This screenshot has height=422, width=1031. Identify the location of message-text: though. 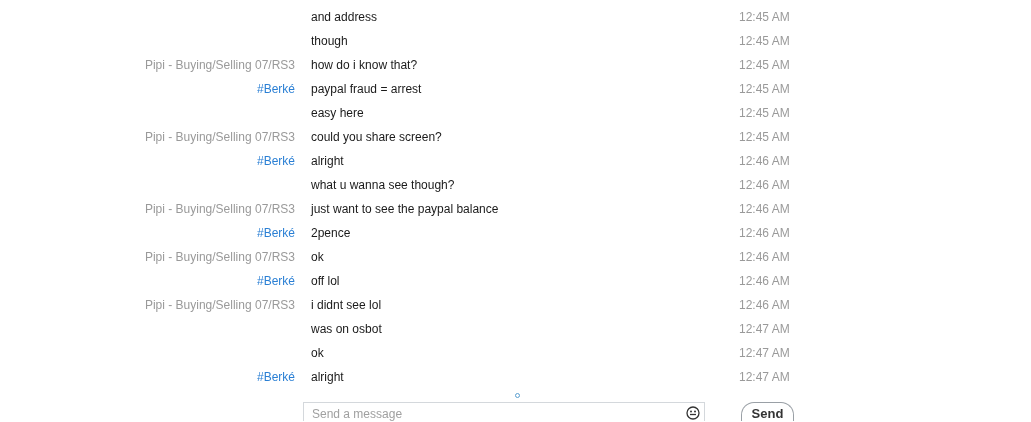
(329, 41).